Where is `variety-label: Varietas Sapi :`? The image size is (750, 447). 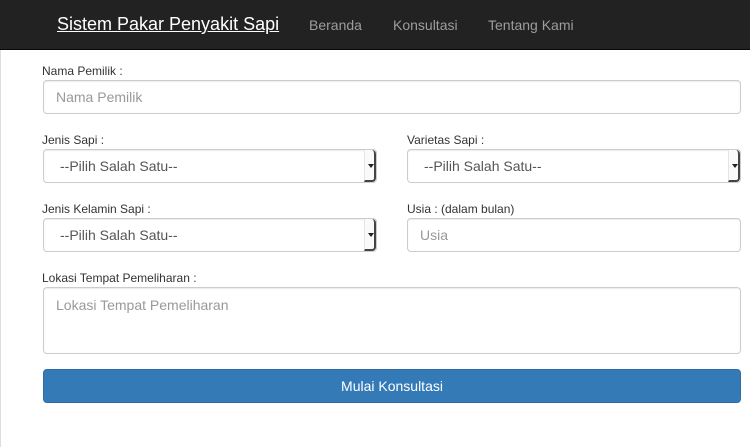 variety-label: Varietas Sapi : is located at coordinates (446, 140).